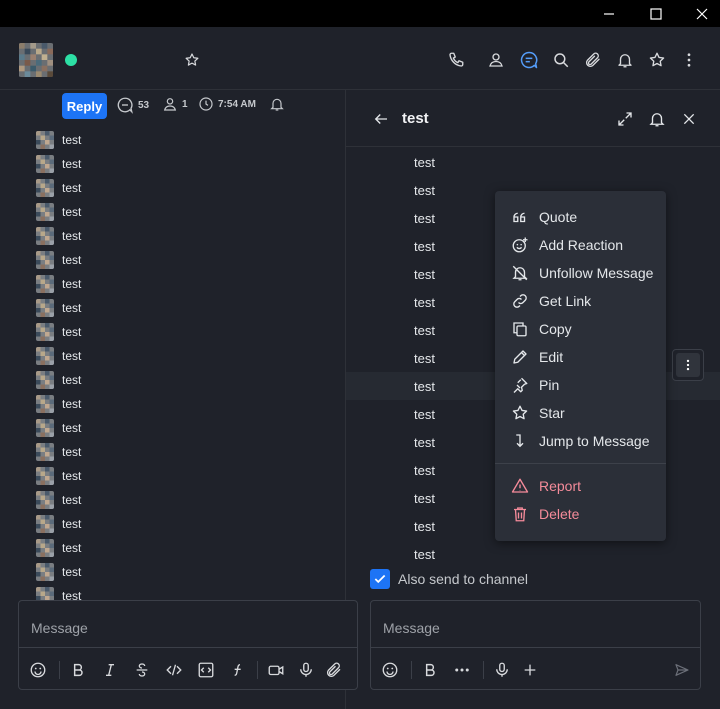 The width and height of the screenshot is (720, 709). I want to click on menu-item-unfollow-message: Unfollow Message, so click(580, 273).